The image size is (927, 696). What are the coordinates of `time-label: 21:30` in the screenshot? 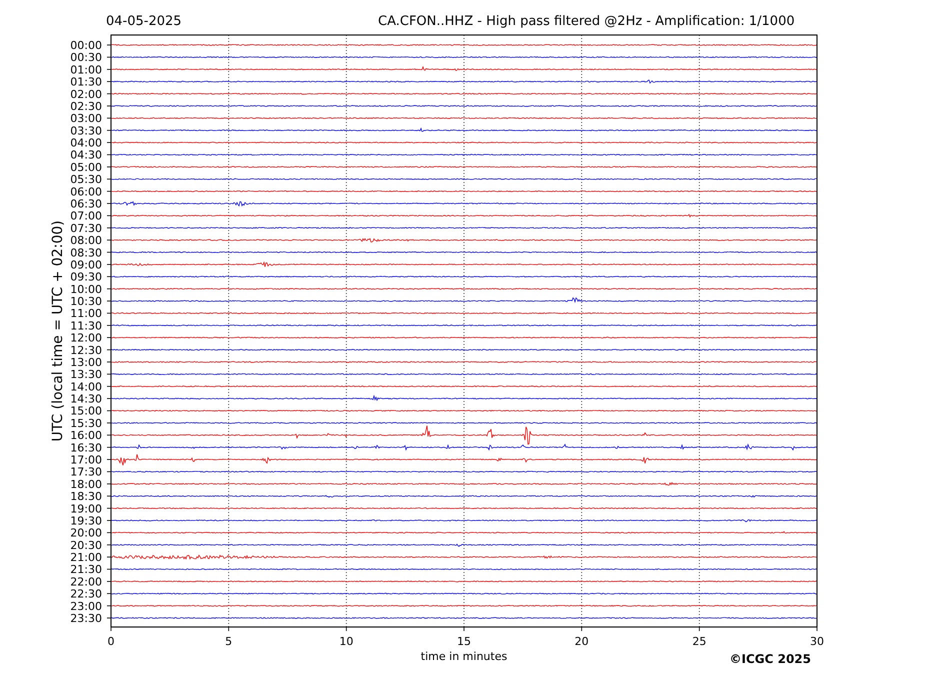 It's located at (86, 569).